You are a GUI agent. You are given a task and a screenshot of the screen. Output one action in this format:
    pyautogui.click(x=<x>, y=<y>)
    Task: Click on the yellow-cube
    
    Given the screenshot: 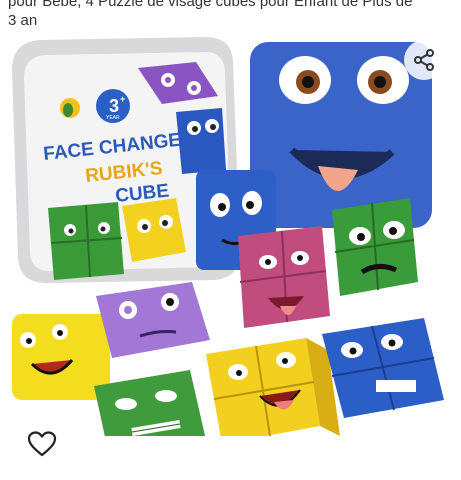 What is the action you would take?
    pyautogui.click(x=273, y=387)
    